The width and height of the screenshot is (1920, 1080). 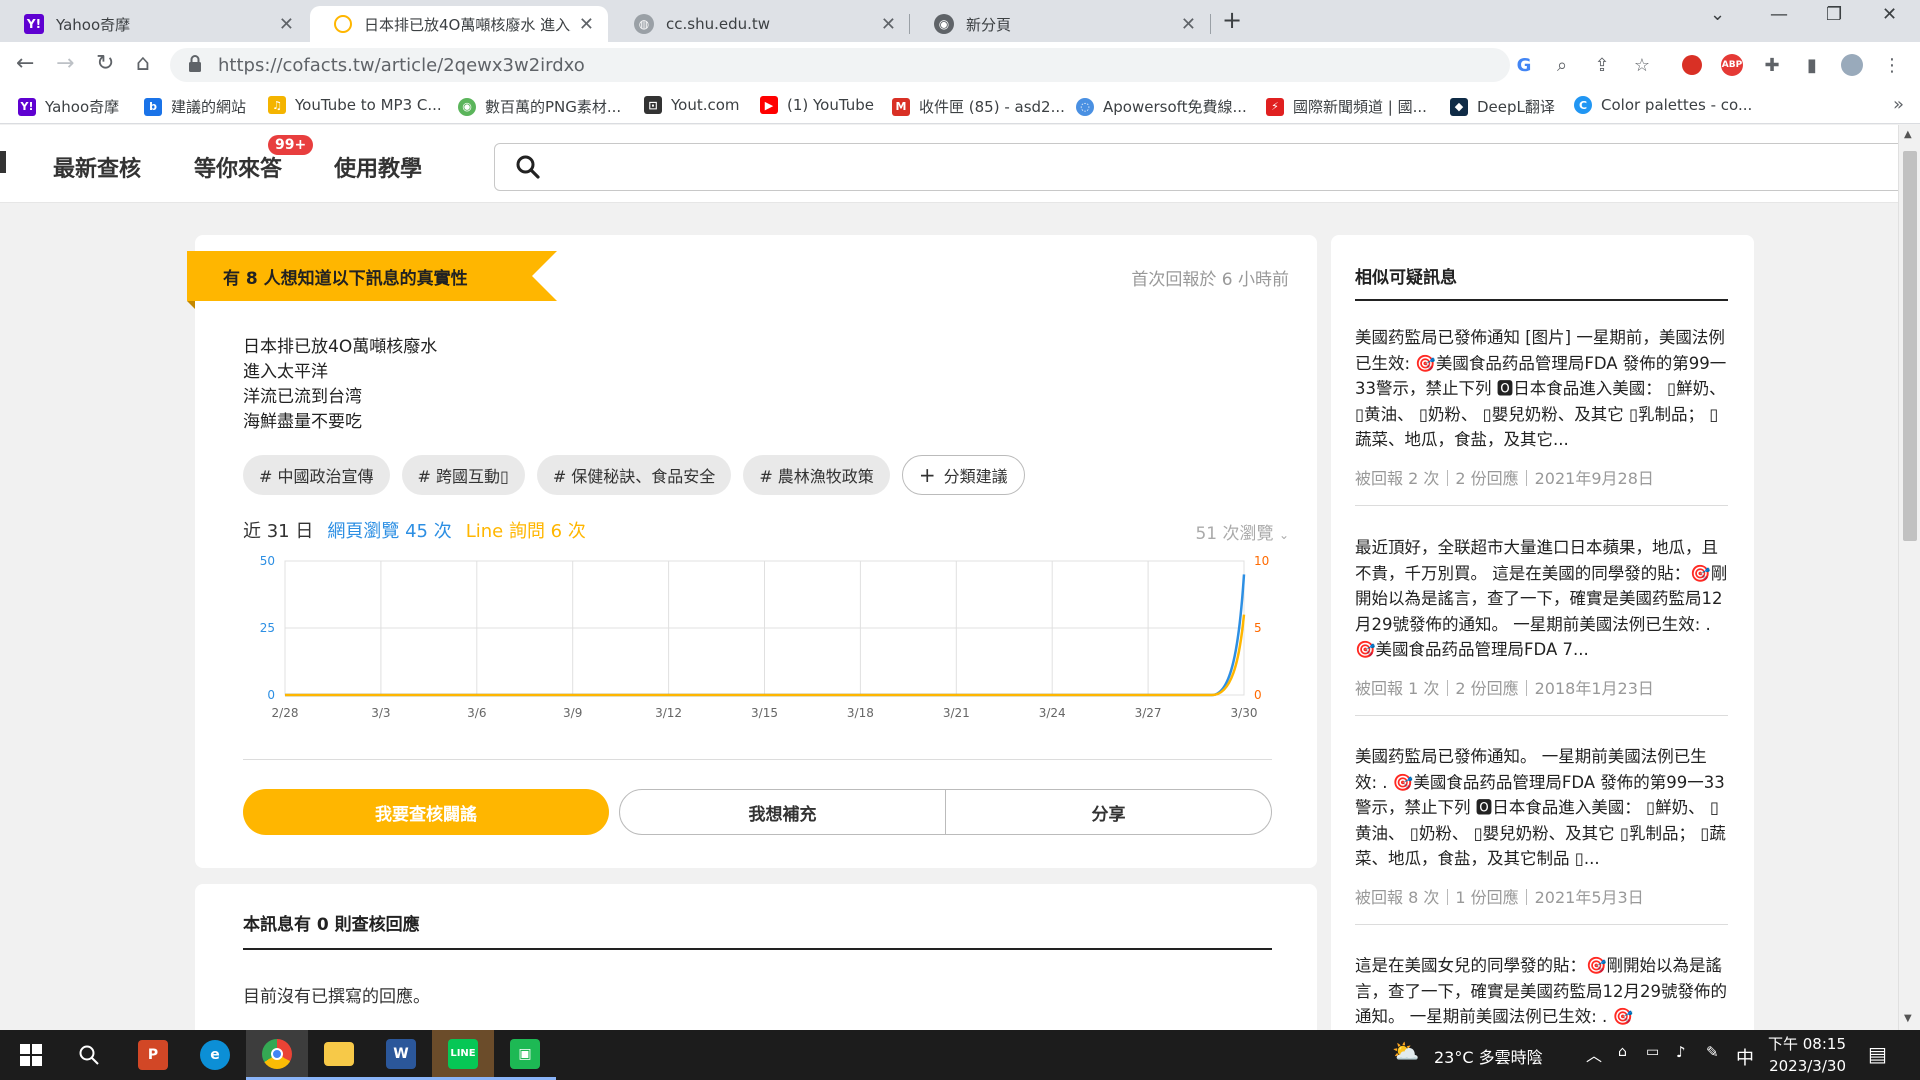 What do you see at coordinates (1807, 1044) in the screenshot?
I see `clock-time: 下午 08:15` at bounding box center [1807, 1044].